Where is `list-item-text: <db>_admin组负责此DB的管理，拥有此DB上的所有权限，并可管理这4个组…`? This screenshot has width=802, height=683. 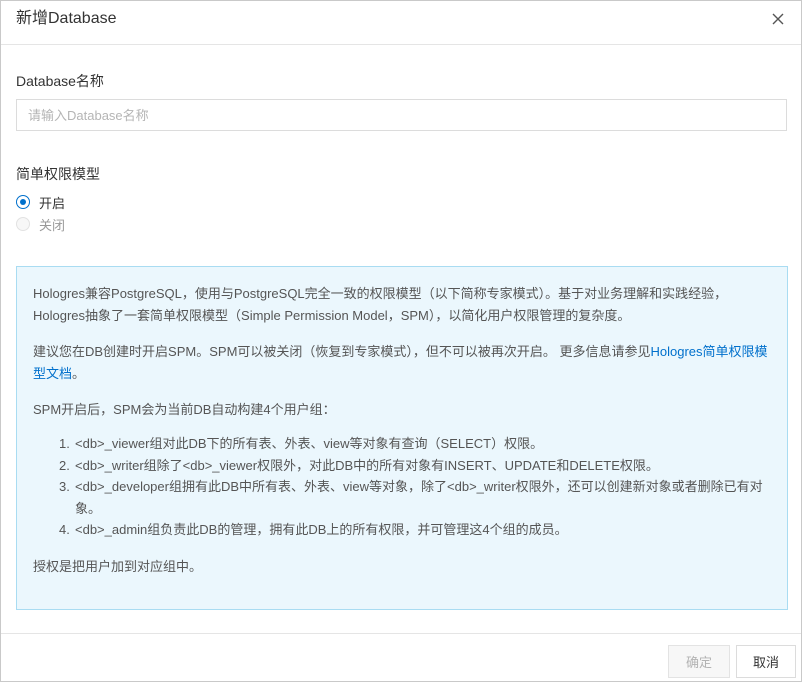
list-item-text: <db>_admin组负责此DB的管理，拥有此DB上的所有权限，并可管理这4个组… is located at coordinates (321, 529).